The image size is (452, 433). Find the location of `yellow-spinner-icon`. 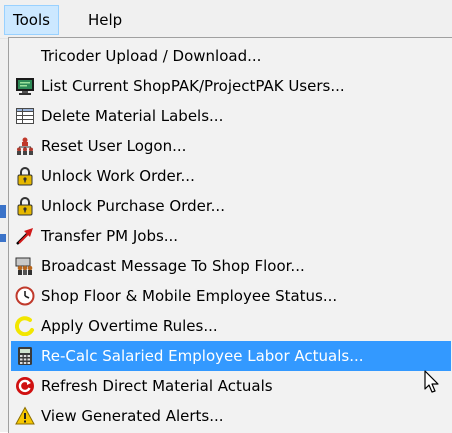

yellow-spinner-icon is located at coordinates (25, 326).